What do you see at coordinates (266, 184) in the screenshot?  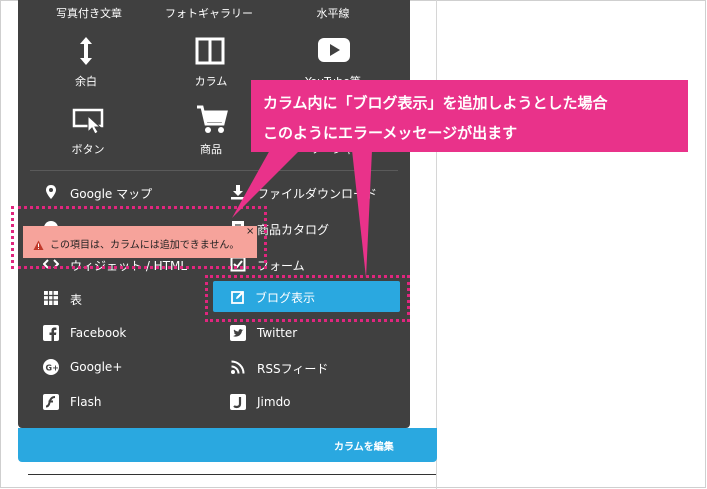 I see `callout-pointer-error` at bounding box center [266, 184].